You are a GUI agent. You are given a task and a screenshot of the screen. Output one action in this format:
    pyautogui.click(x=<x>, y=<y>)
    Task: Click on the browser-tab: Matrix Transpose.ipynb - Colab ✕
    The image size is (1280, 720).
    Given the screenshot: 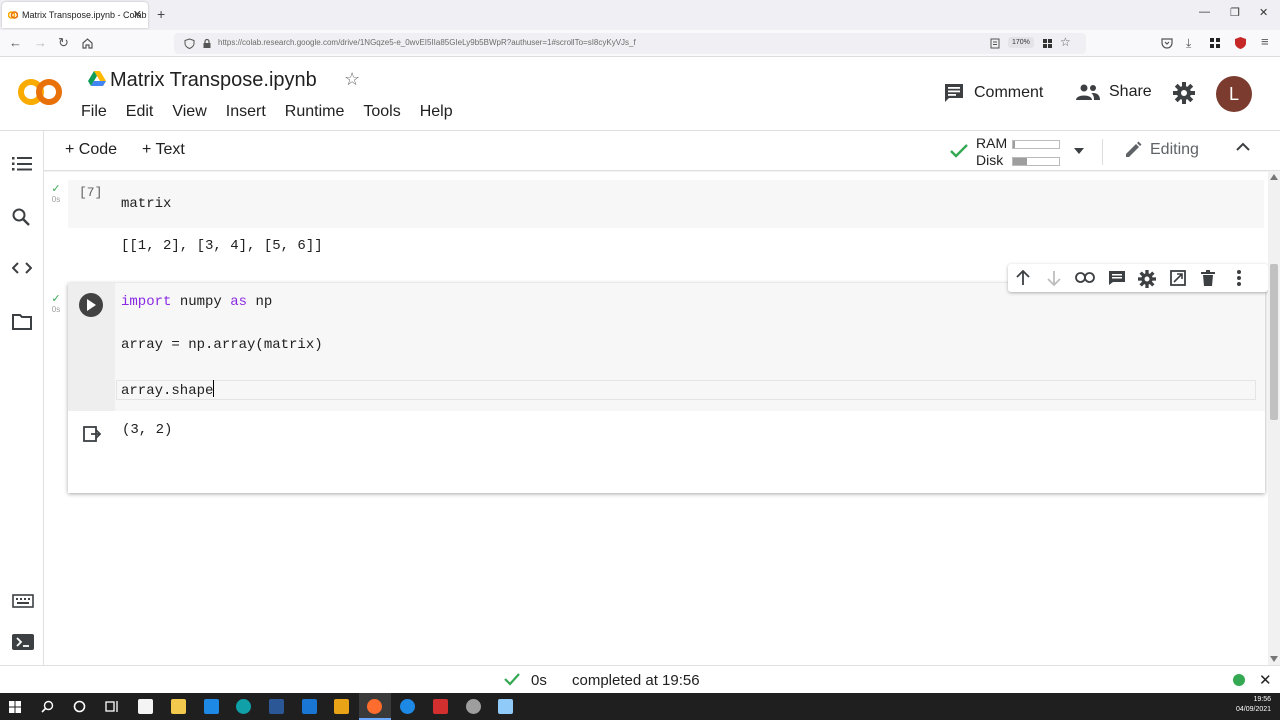 What is the action you would take?
    pyautogui.click(x=75, y=15)
    